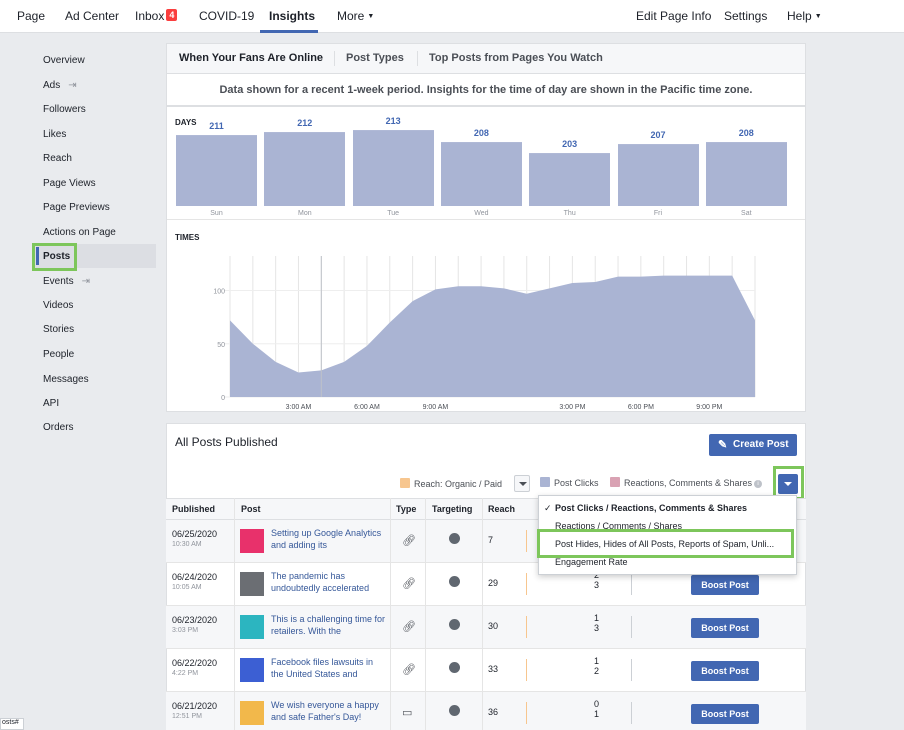 The width and height of the screenshot is (904, 730). Describe the element at coordinates (673, 16) in the screenshot. I see `nav-edit-page-info: Edit Page Info` at that location.